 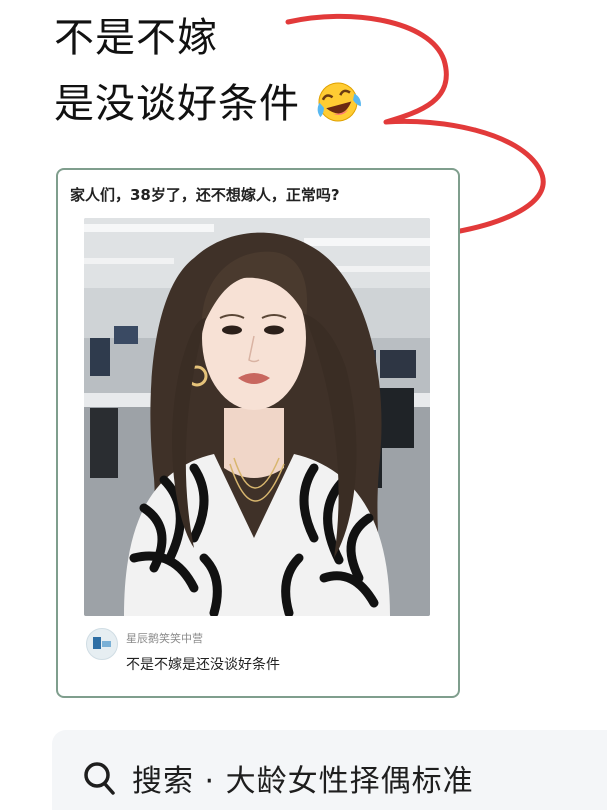 What do you see at coordinates (177, 104) in the screenshot?
I see `headline-line-2: 是没谈好条件` at bounding box center [177, 104].